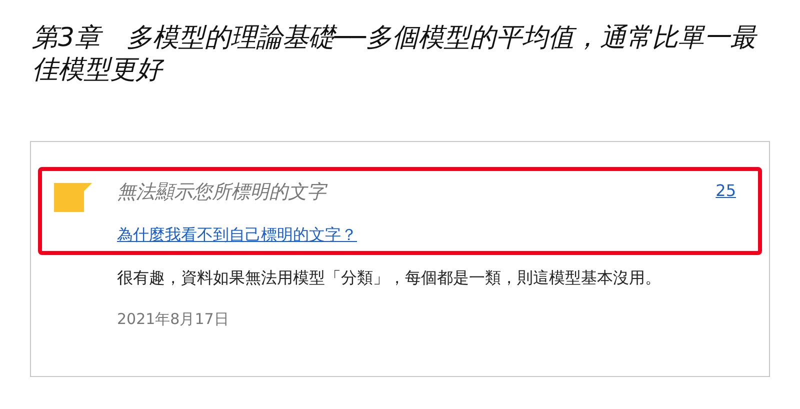  Describe the element at coordinates (394, 54) in the screenshot. I see `chapter-title: 第3章 多模型的理論基礎──多個模型的平均值，通常比單一最佳模型更好` at that location.